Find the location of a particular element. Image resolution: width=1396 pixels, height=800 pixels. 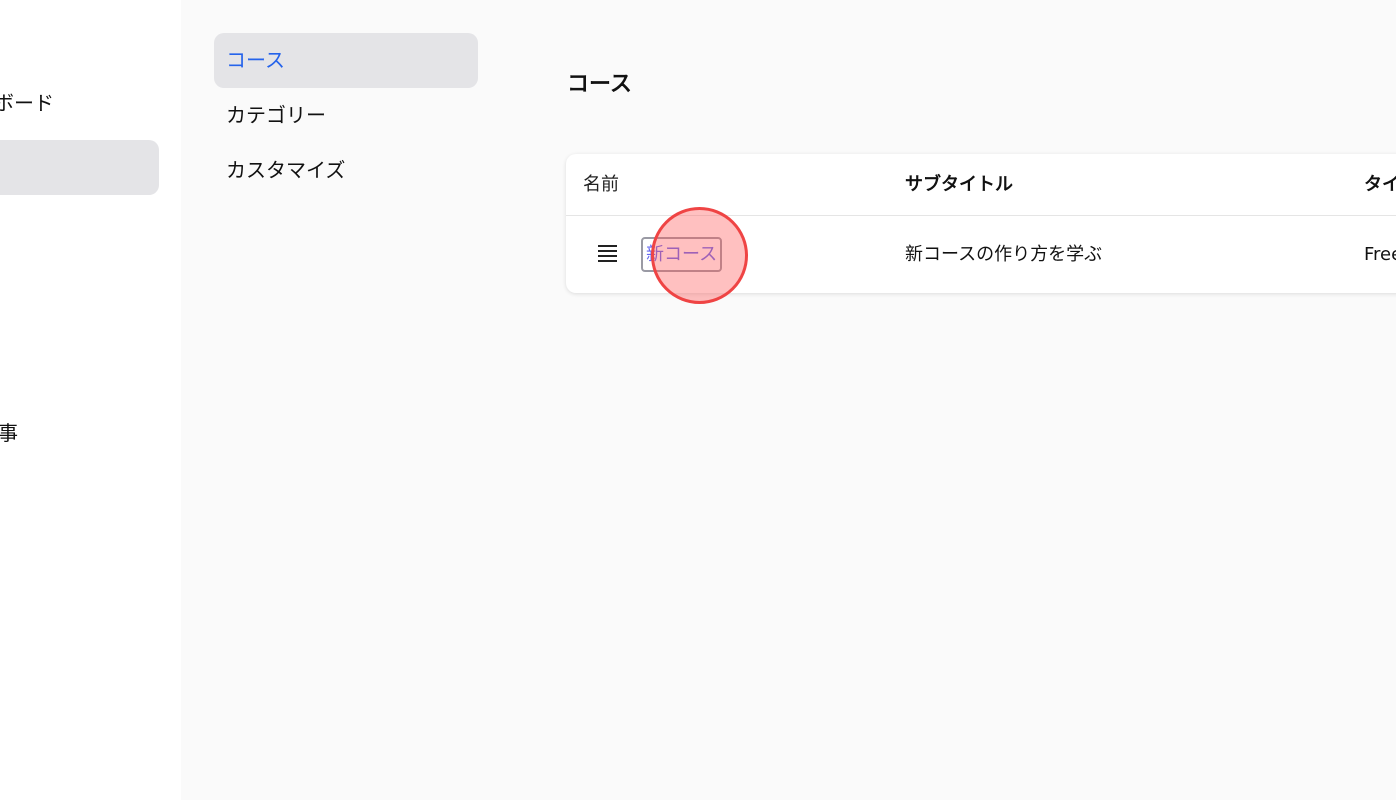

drag-handle-icon is located at coordinates (608, 253).